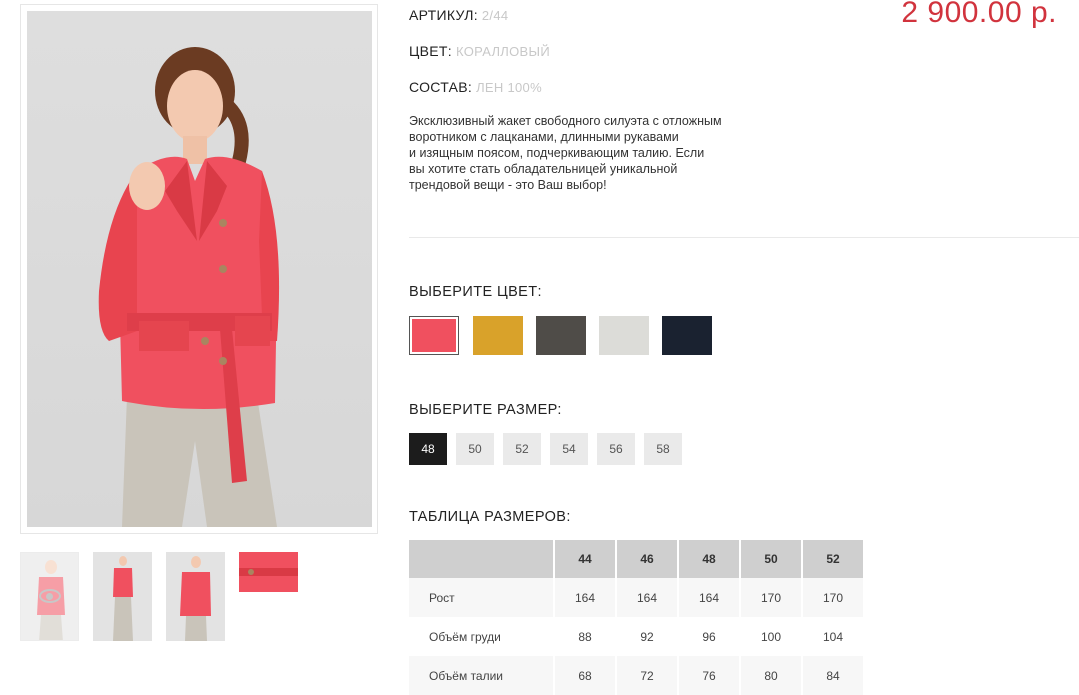  What do you see at coordinates (508, 185) in the screenshot?
I see `description-line: трендовой вещи - это Ваш выбор!` at bounding box center [508, 185].